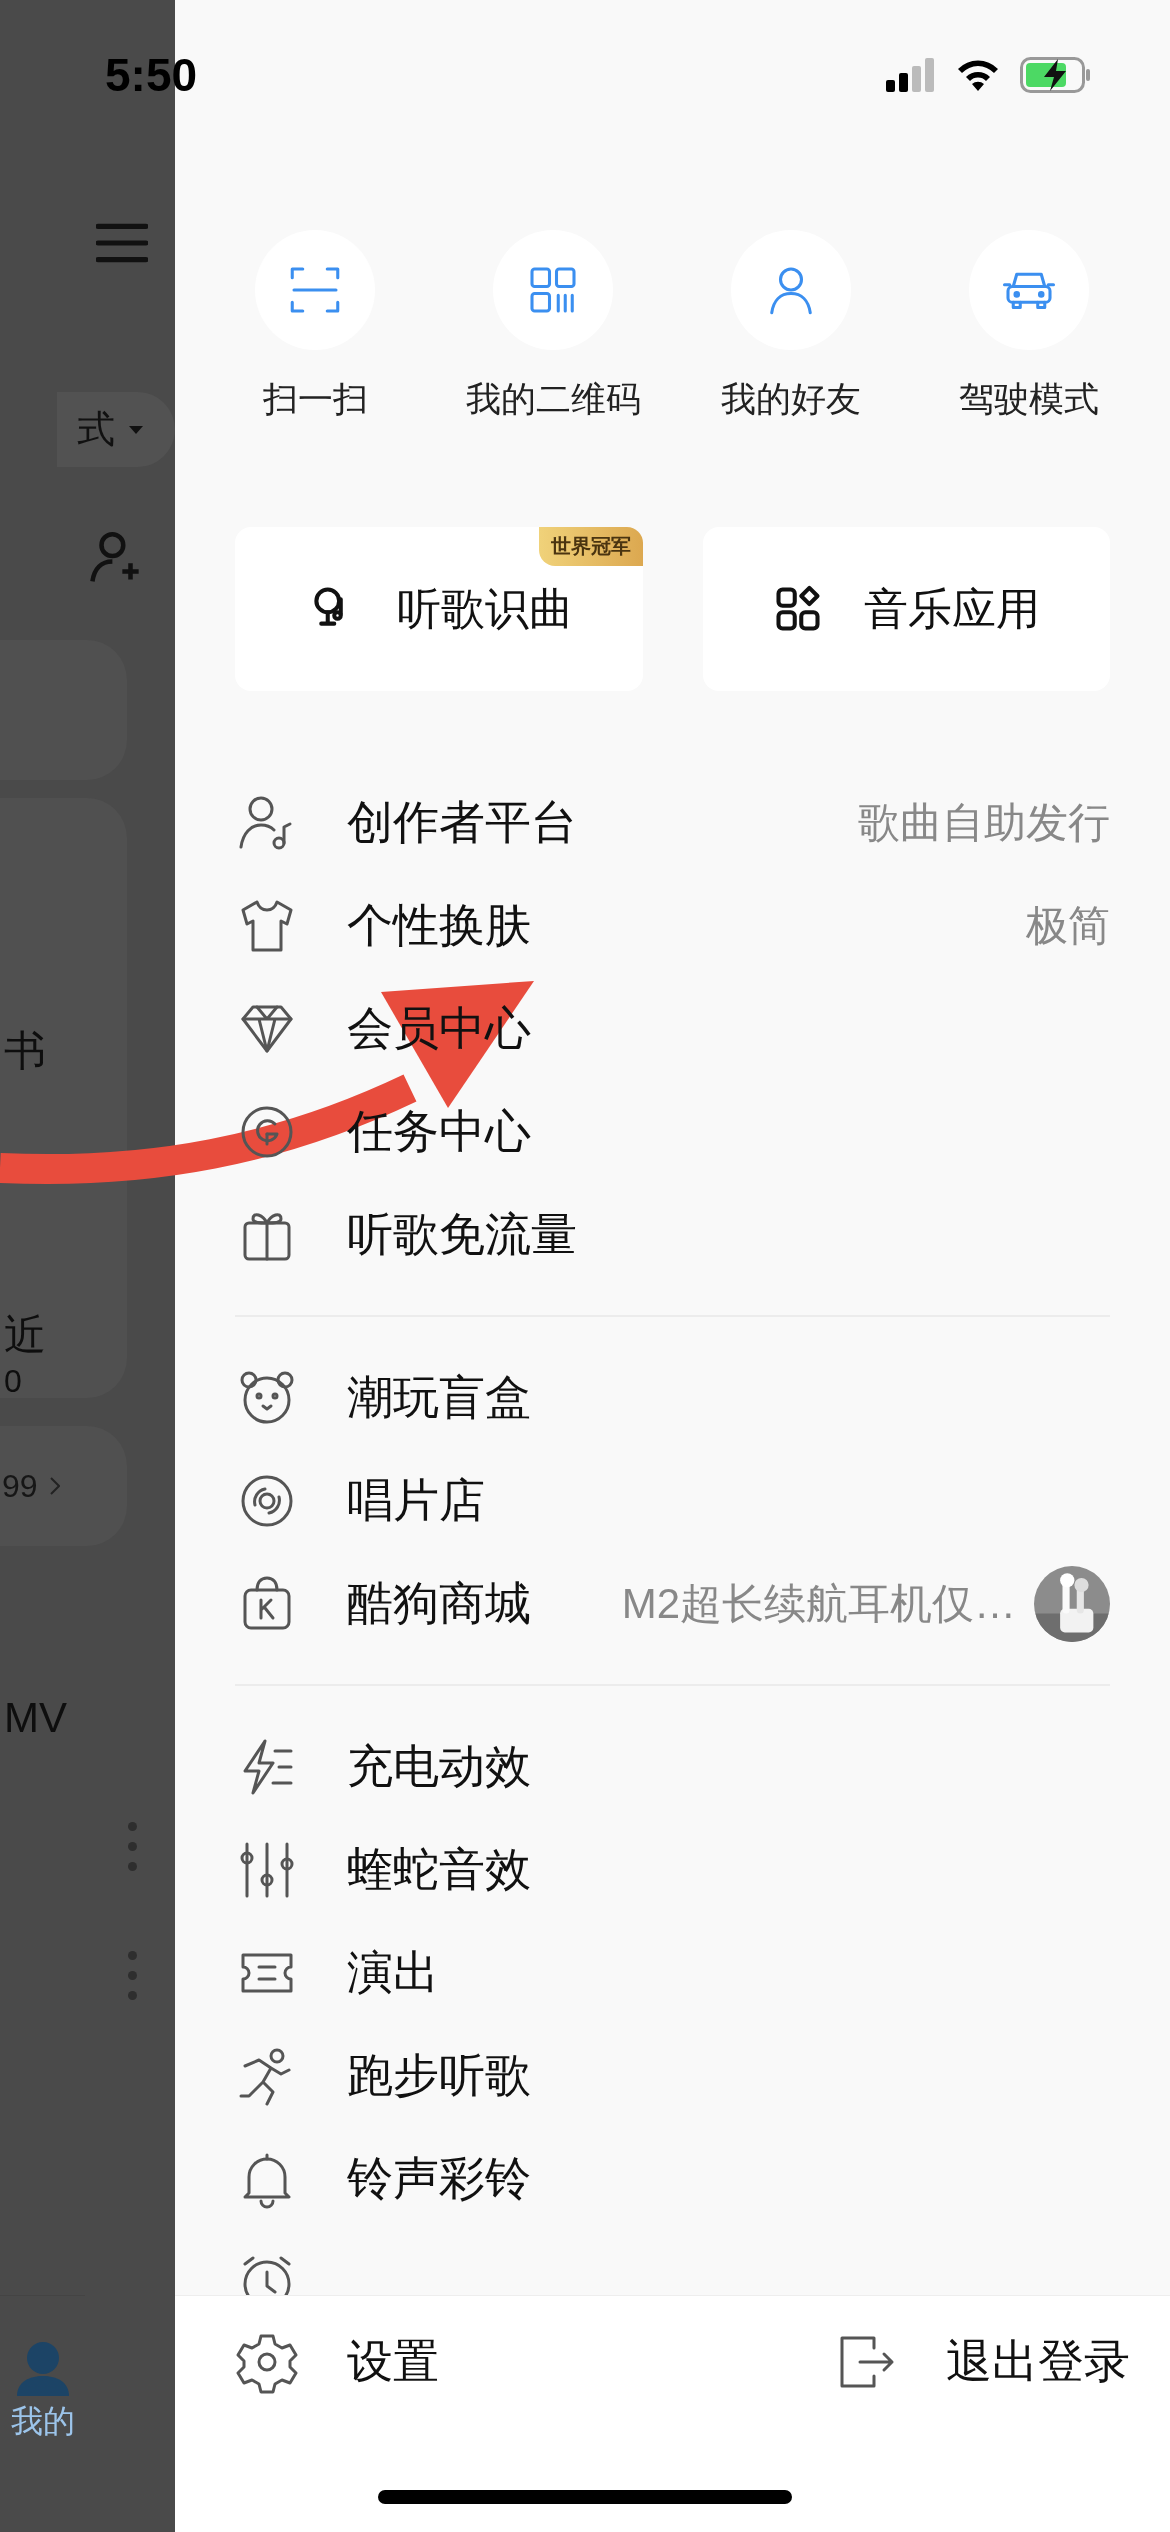  I want to click on champion-badge: 世界冠军, so click(590, 546).